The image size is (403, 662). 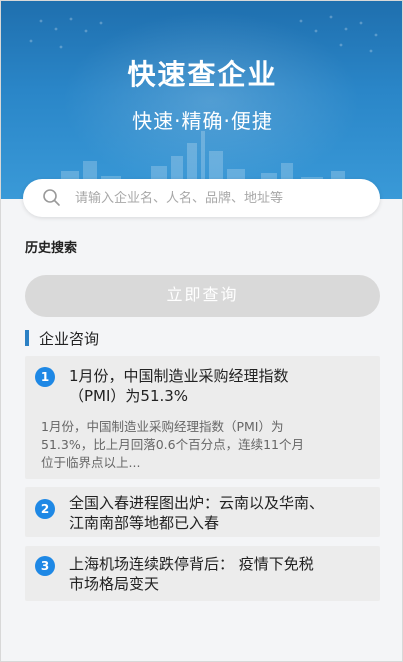 What do you see at coordinates (144, 523) in the screenshot?
I see `news-title-line: 江南南部等地都已入春` at bounding box center [144, 523].